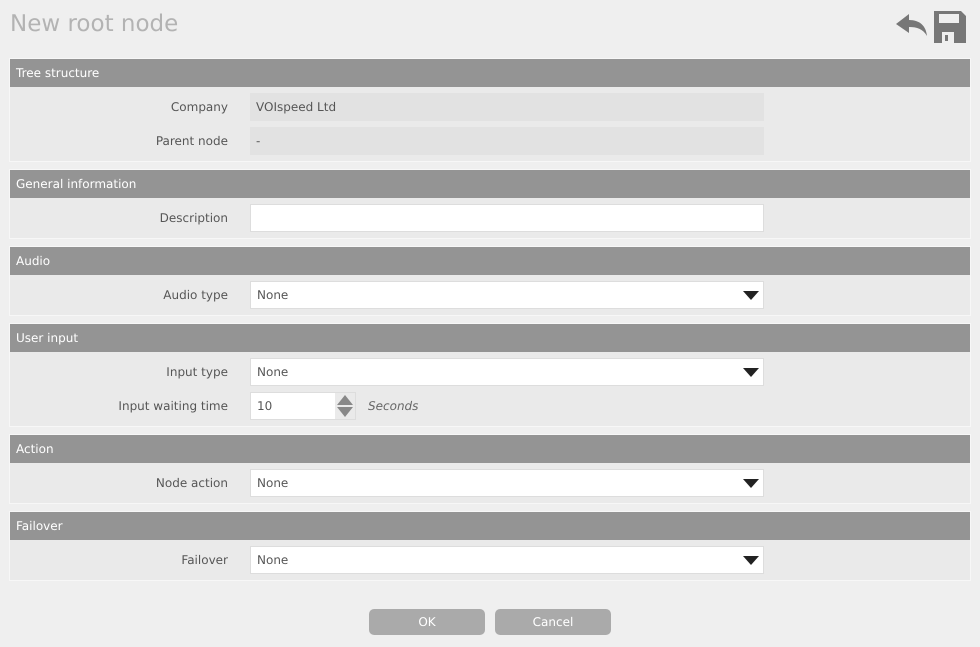 The width and height of the screenshot is (980, 647). I want to click on number-spinner: 10, so click(303, 406).